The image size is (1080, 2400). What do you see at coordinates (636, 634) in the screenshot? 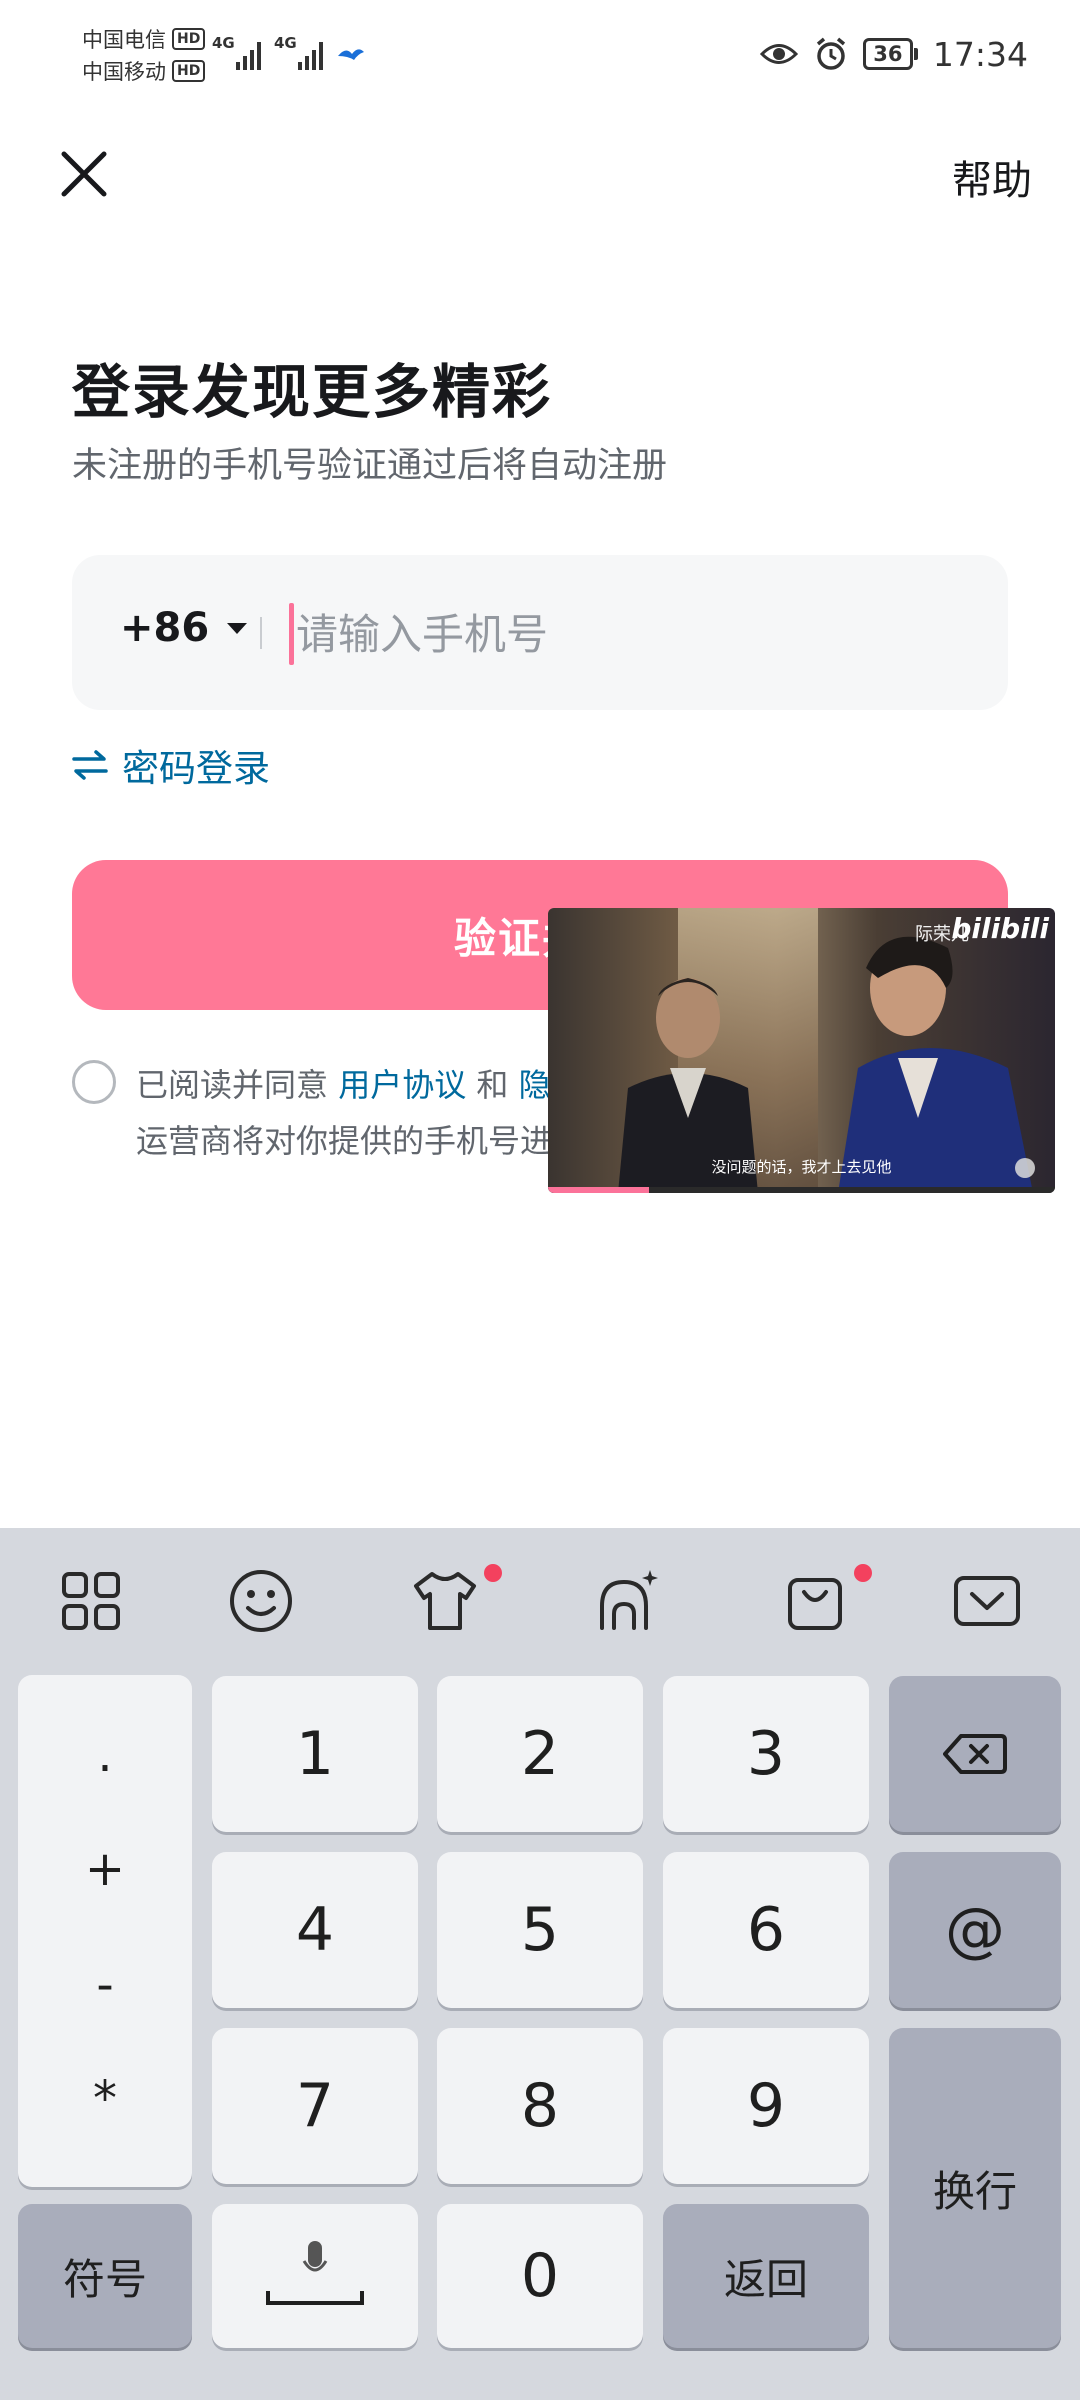
I see `phone-input` at bounding box center [636, 634].